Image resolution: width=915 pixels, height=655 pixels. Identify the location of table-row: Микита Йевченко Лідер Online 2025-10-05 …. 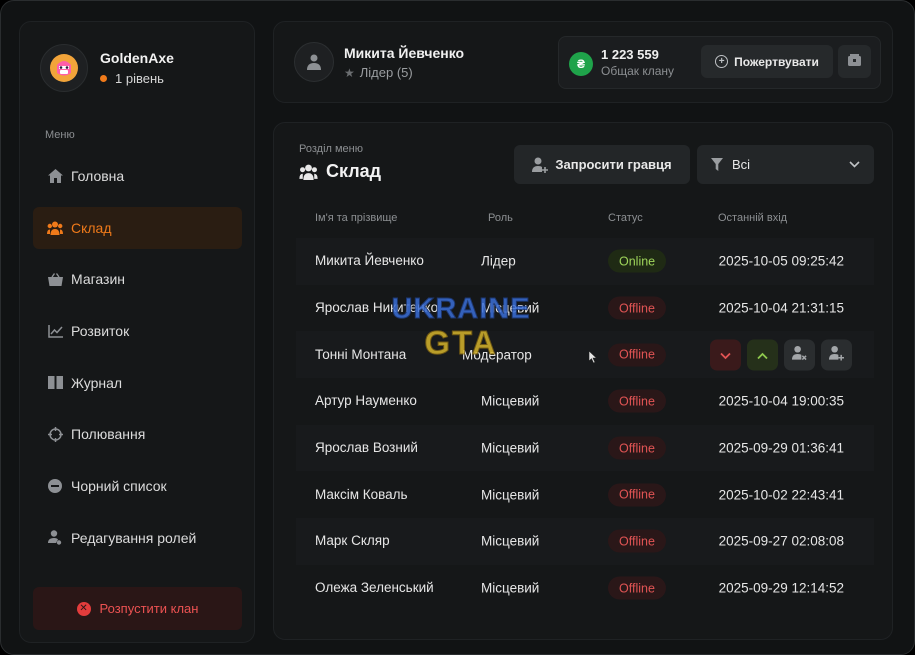
(585, 261).